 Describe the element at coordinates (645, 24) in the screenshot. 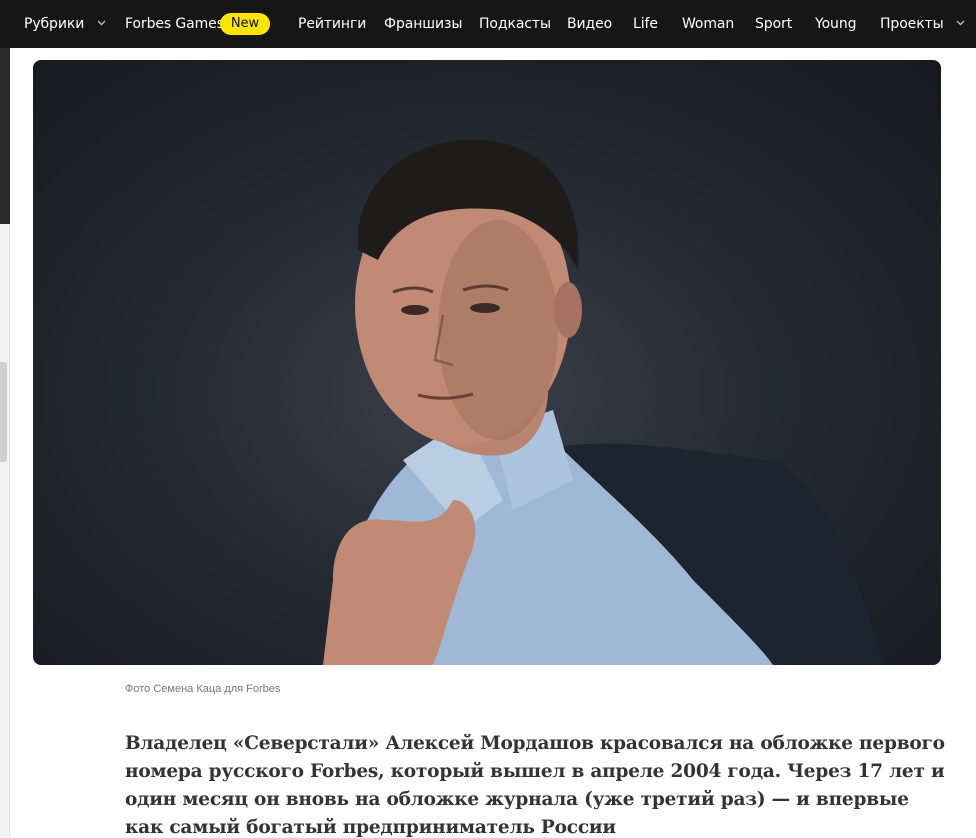

I see `nav-life: Life` at that location.